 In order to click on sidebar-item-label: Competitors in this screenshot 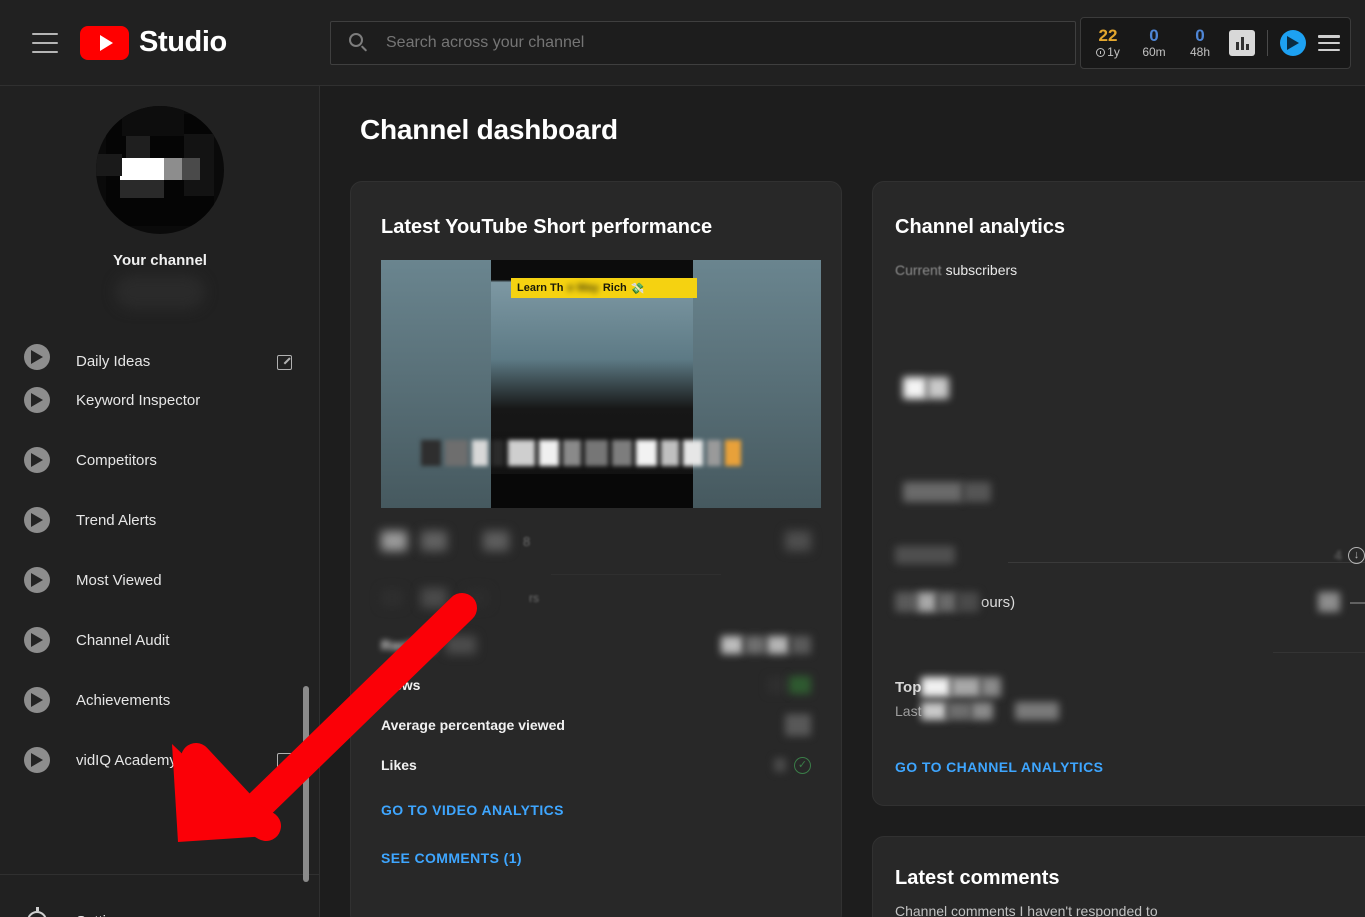, I will do `click(116, 460)`.